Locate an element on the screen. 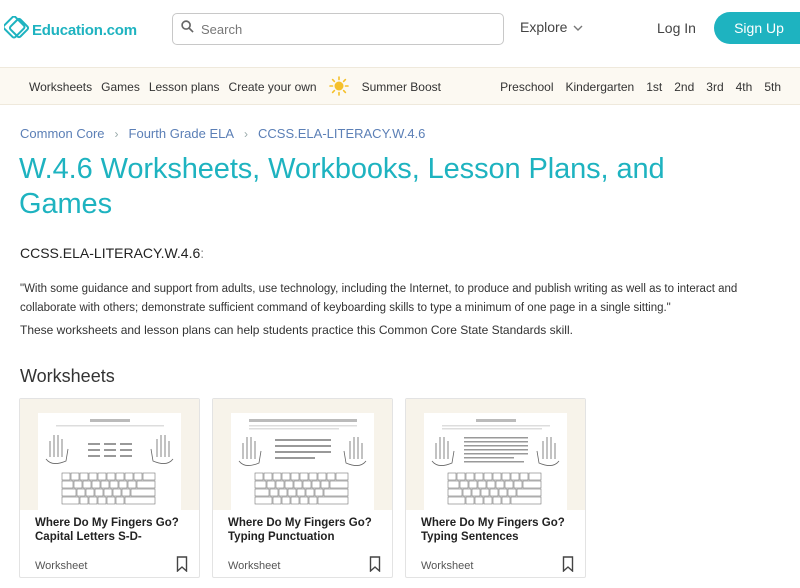  signup-button: Sign Up is located at coordinates (757, 28).